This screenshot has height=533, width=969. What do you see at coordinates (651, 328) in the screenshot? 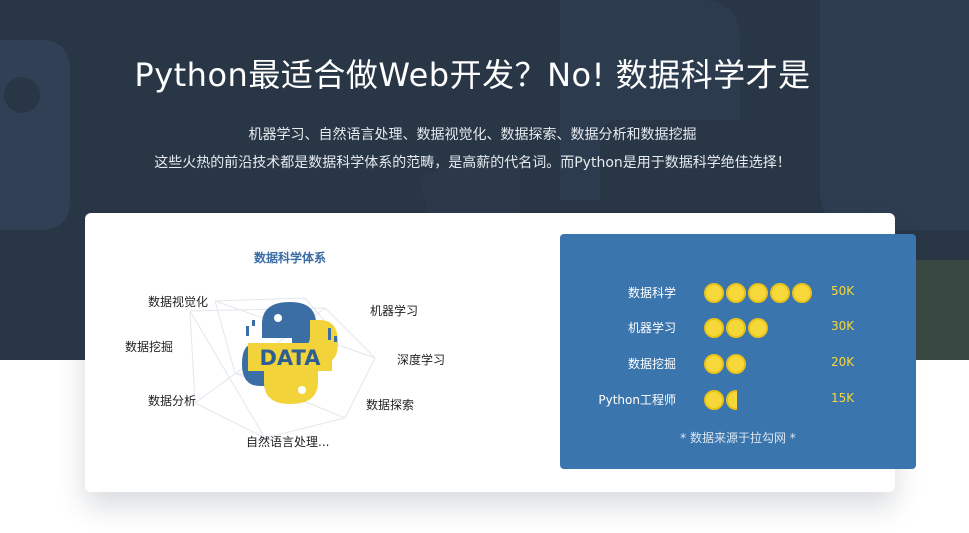
I see `stats-row-label: 机器学习` at bounding box center [651, 328].